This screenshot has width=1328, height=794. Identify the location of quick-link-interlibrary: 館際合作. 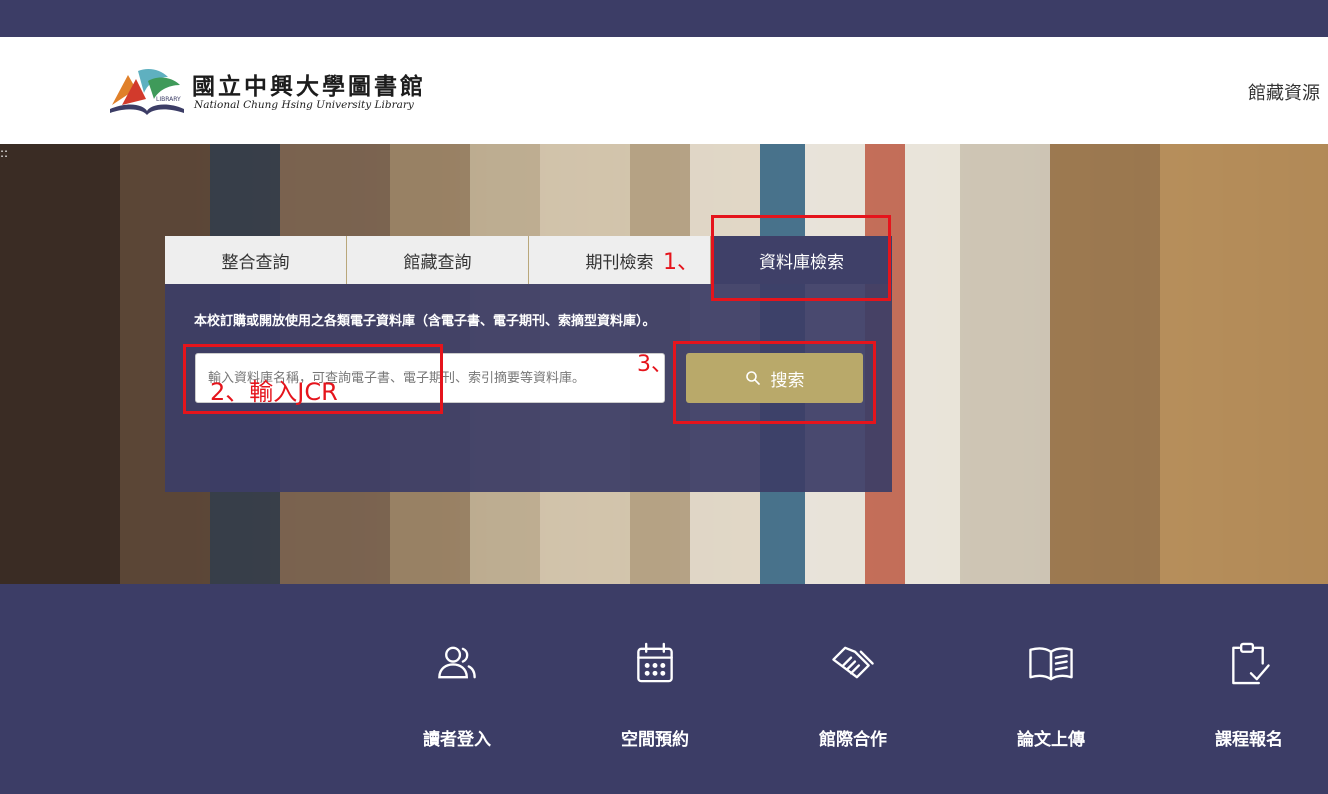
(853, 695).